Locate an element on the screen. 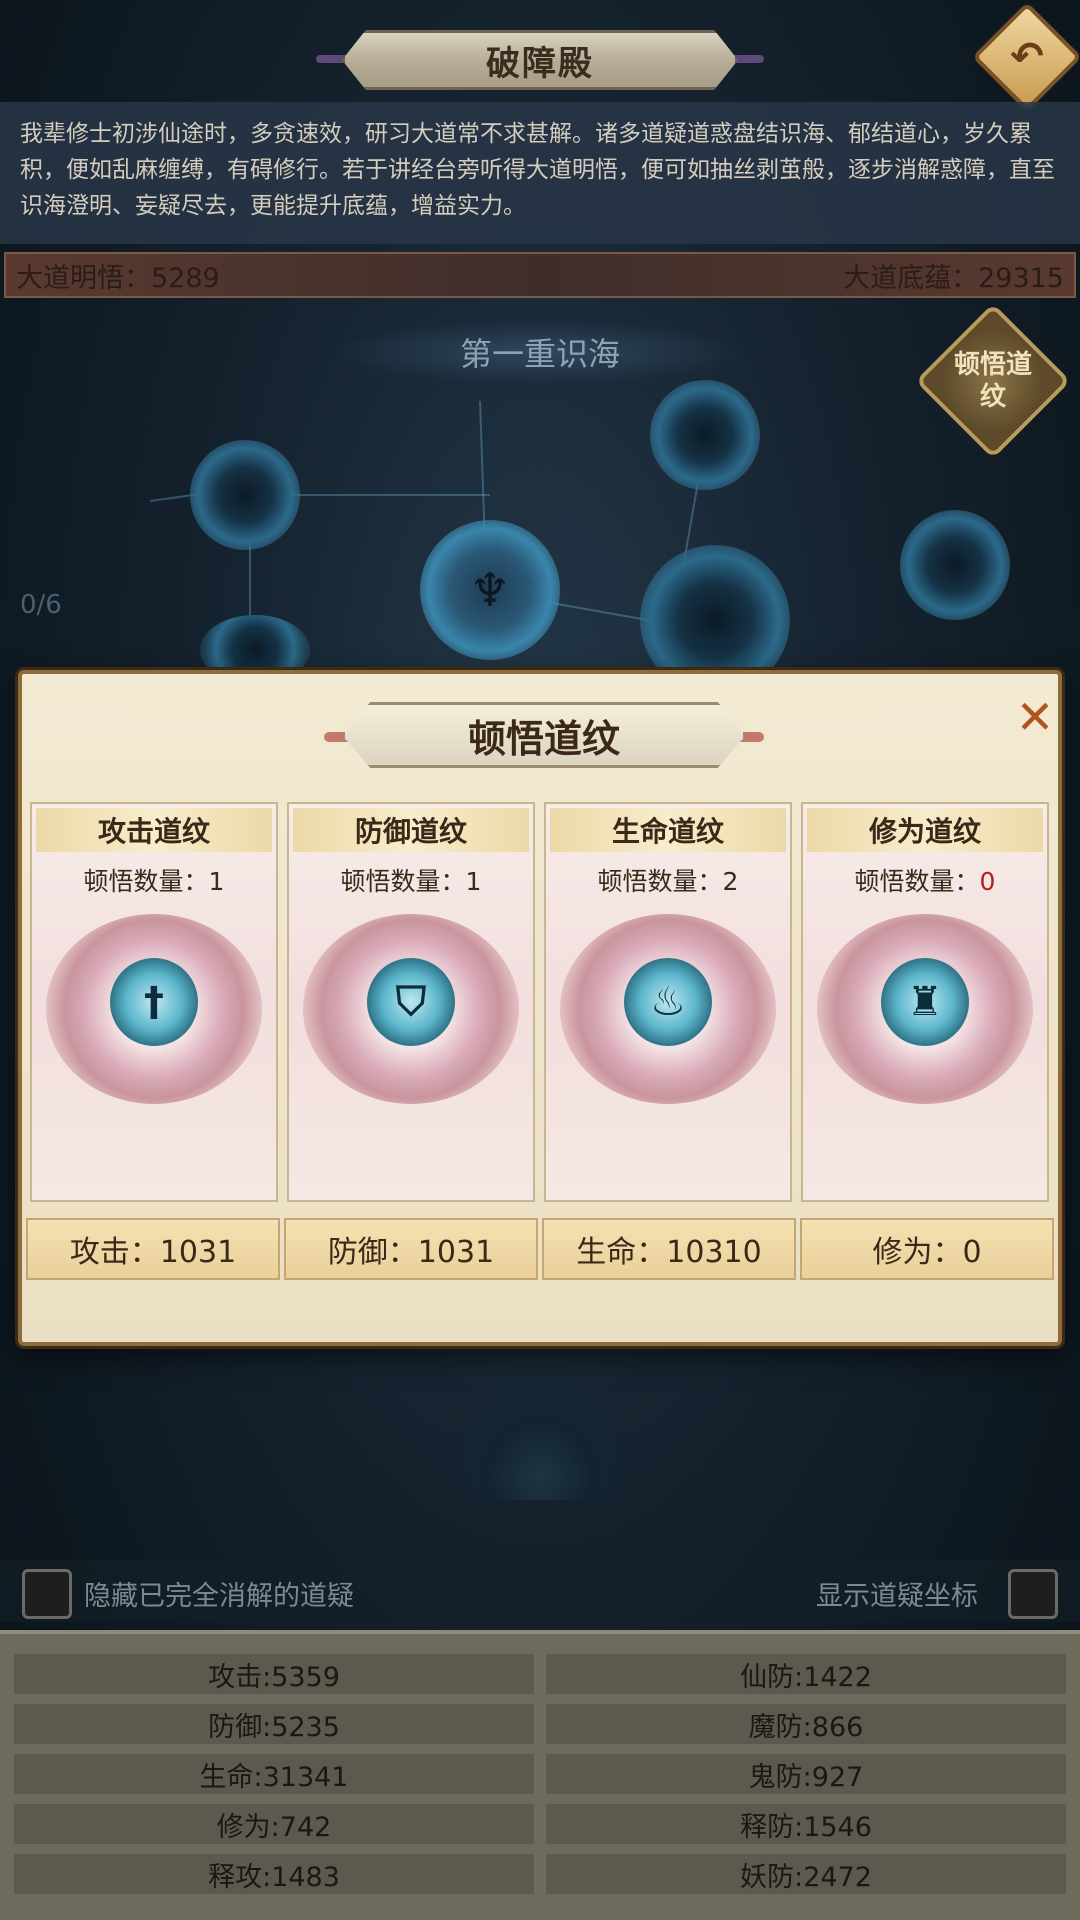  defense-value: 防御：1031 is located at coordinates (411, 1249).